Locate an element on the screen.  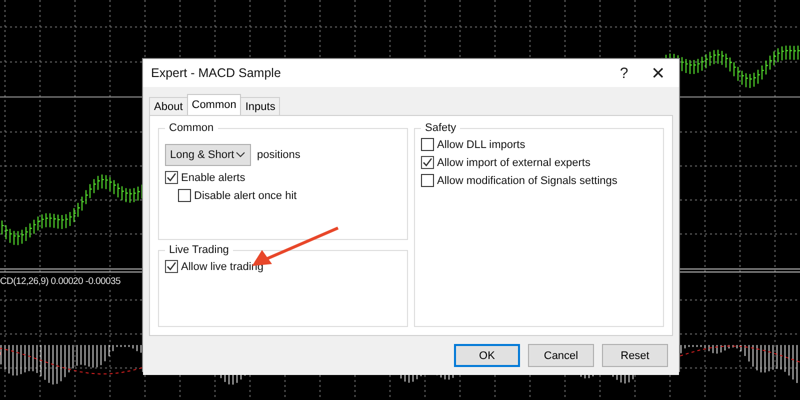
help-button: ? is located at coordinates (624, 73).